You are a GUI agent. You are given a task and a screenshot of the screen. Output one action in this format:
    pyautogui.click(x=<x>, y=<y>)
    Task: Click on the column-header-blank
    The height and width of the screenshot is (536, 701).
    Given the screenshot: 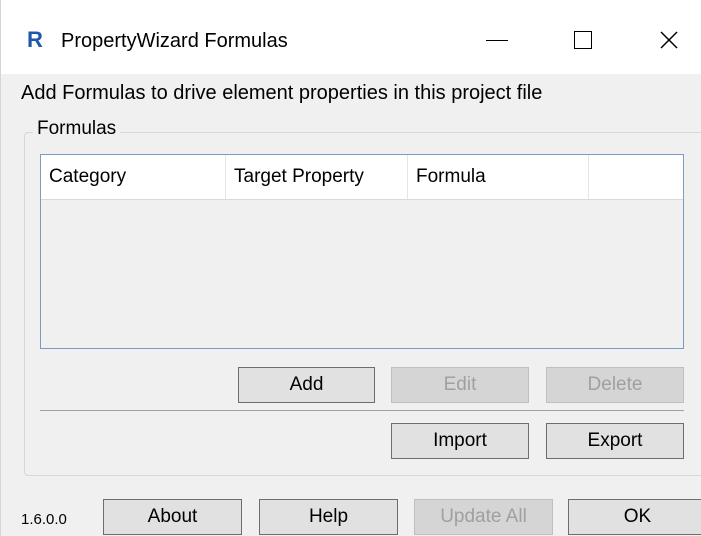 What is the action you would take?
    pyautogui.click(x=636, y=177)
    